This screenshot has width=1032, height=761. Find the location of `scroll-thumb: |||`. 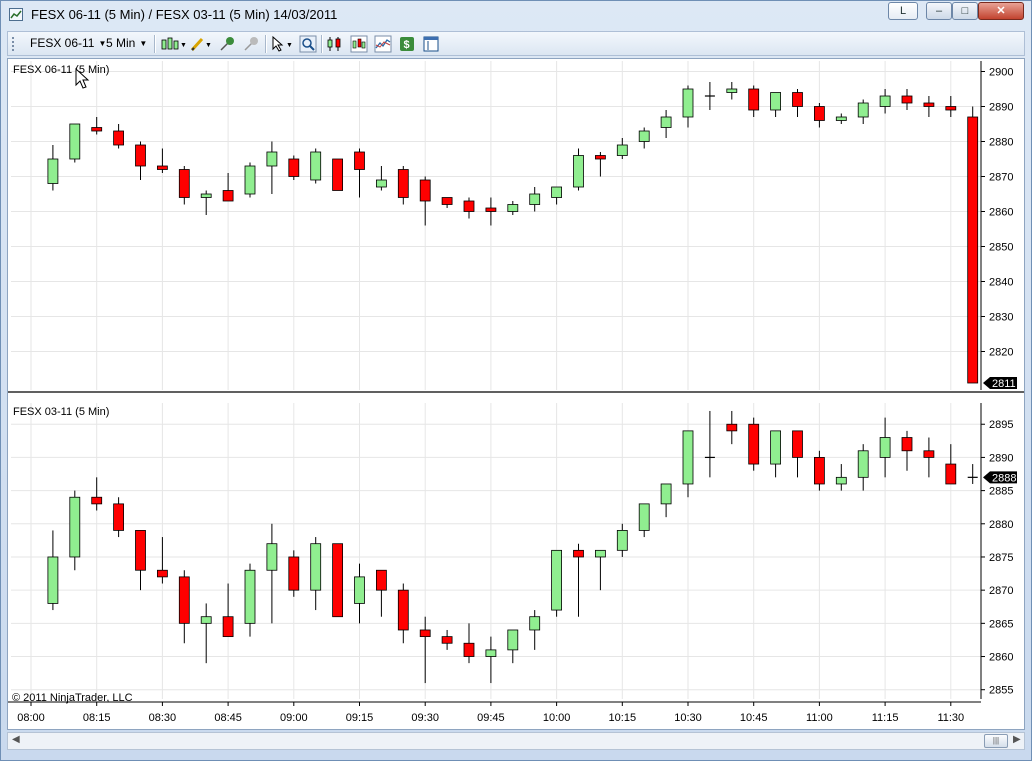

scroll-thumb: ||| is located at coordinates (996, 741).